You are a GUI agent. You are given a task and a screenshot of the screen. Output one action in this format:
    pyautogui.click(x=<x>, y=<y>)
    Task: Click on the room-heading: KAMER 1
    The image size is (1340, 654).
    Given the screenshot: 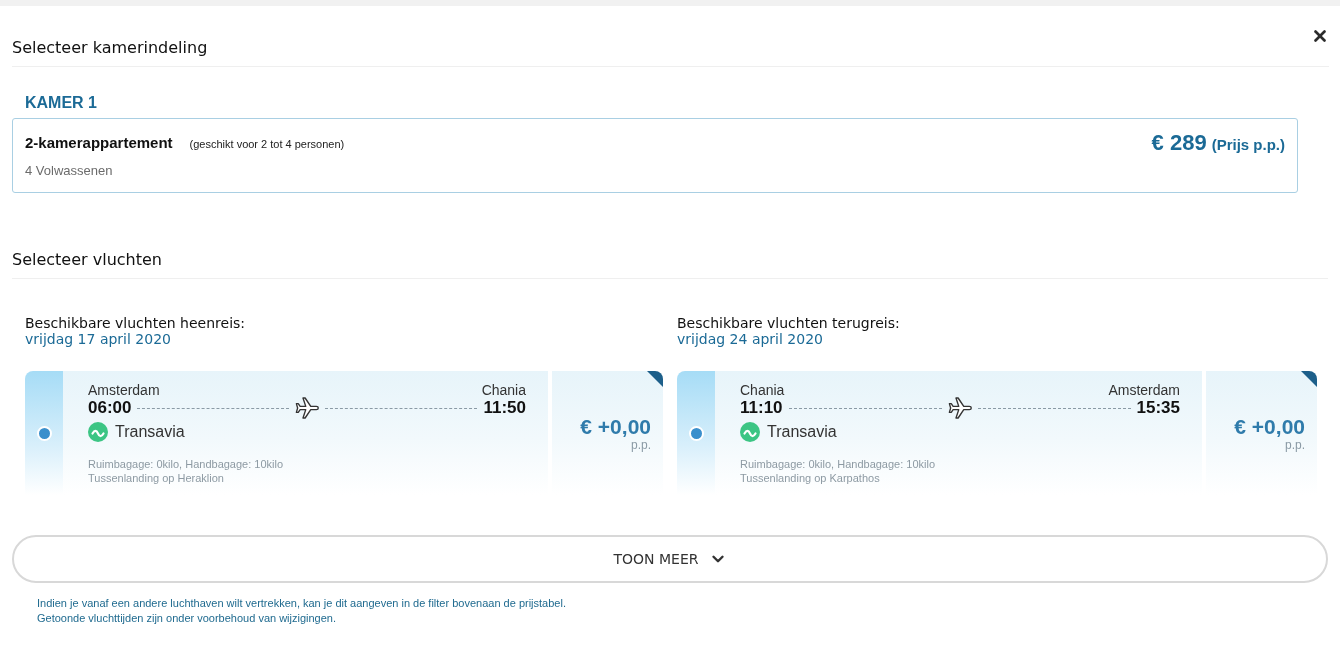 What is the action you would take?
    pyautogui.click(x=61, y=103)
    